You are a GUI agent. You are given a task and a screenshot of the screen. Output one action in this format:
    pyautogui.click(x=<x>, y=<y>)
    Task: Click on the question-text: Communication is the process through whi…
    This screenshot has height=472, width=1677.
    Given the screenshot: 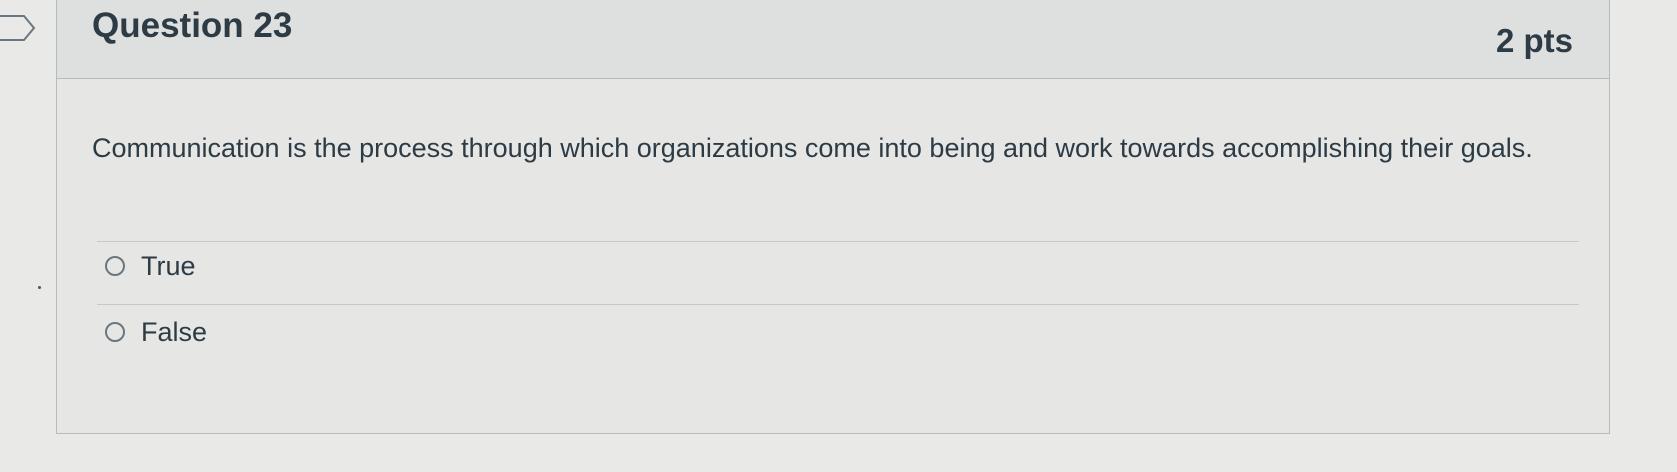 What is the action you would take?
    pyautogui.click(x=812, y=148)
    